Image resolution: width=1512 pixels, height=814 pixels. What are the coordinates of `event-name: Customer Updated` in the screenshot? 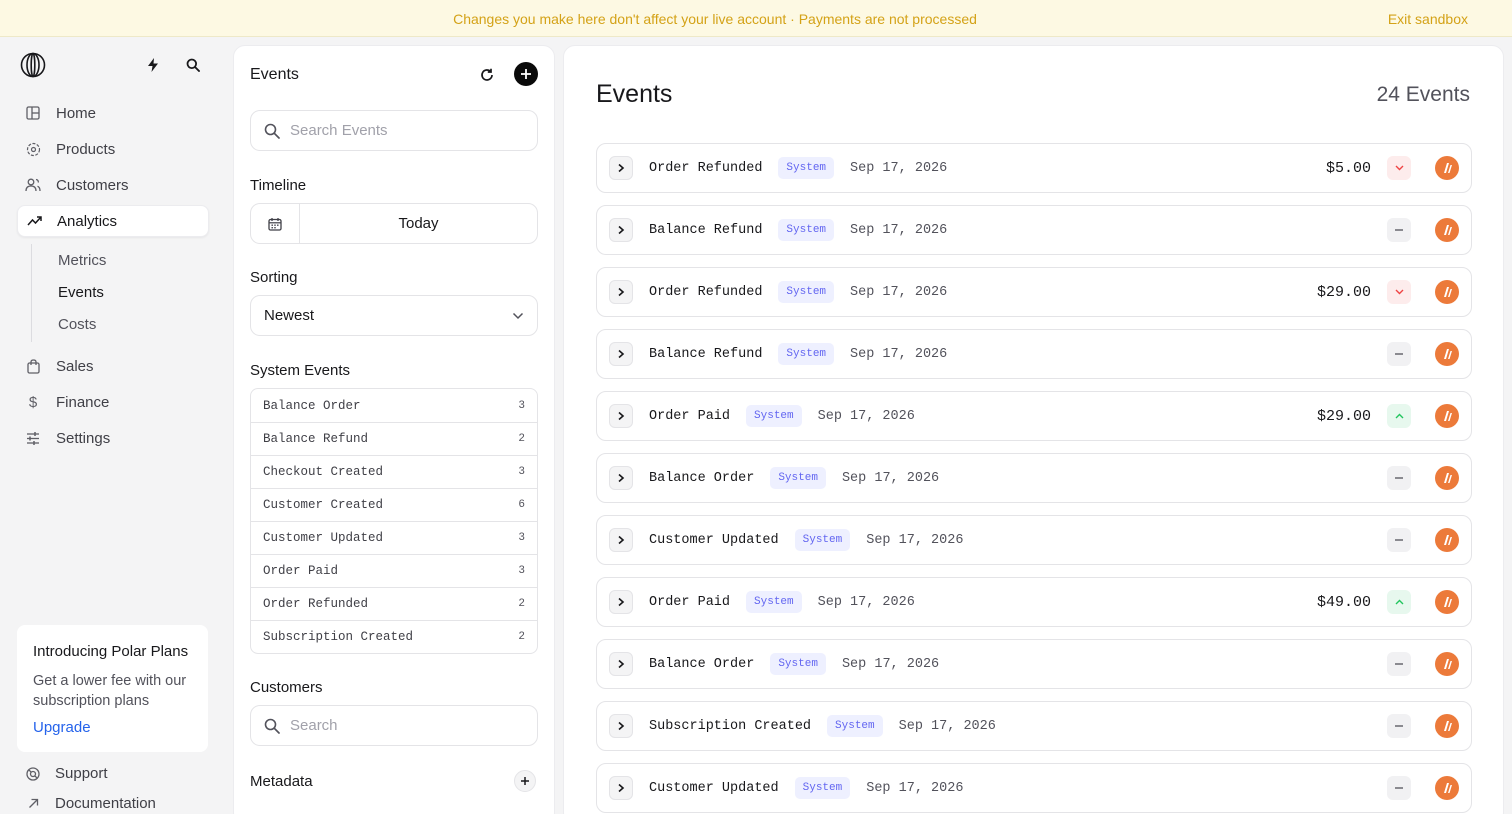 It's located at (714, 540).